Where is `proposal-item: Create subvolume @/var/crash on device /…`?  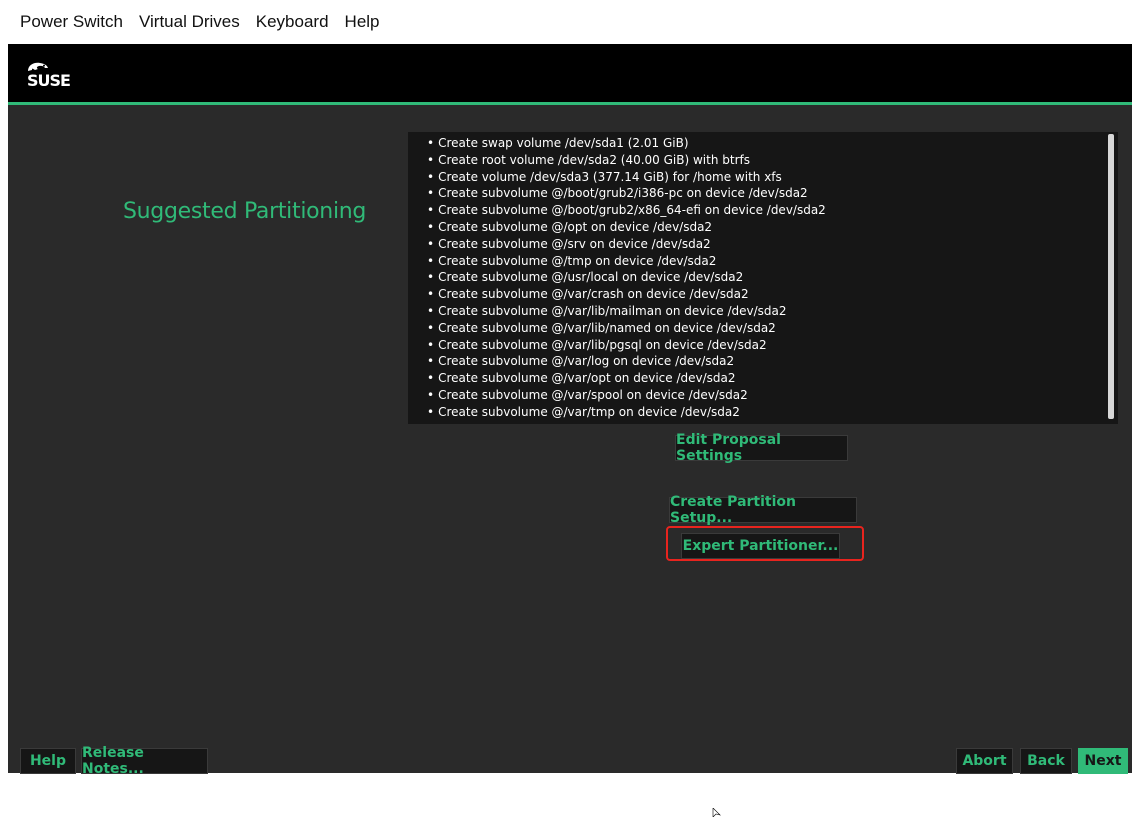 proposal-item: Create subvolume @/var/crash on device /… is located at coordinates (626, 294).